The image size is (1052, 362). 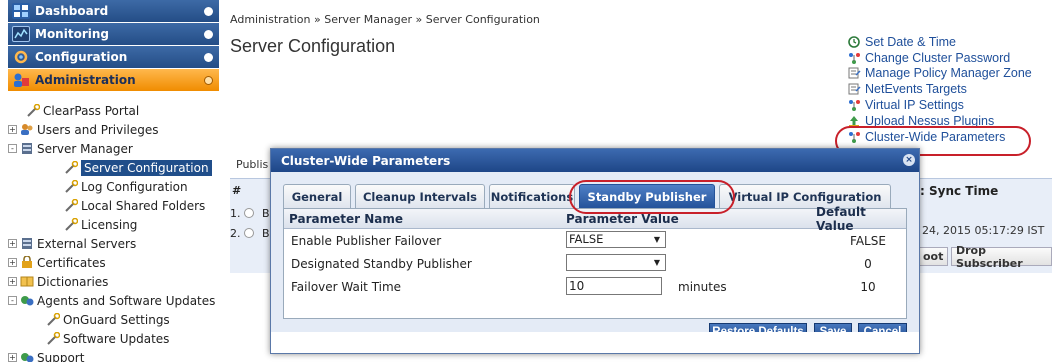 What do you see at coordinates (113, 34) in the screenshot?
I see `nav-monitoring: Monitoring` at bounding box center [113, 34].